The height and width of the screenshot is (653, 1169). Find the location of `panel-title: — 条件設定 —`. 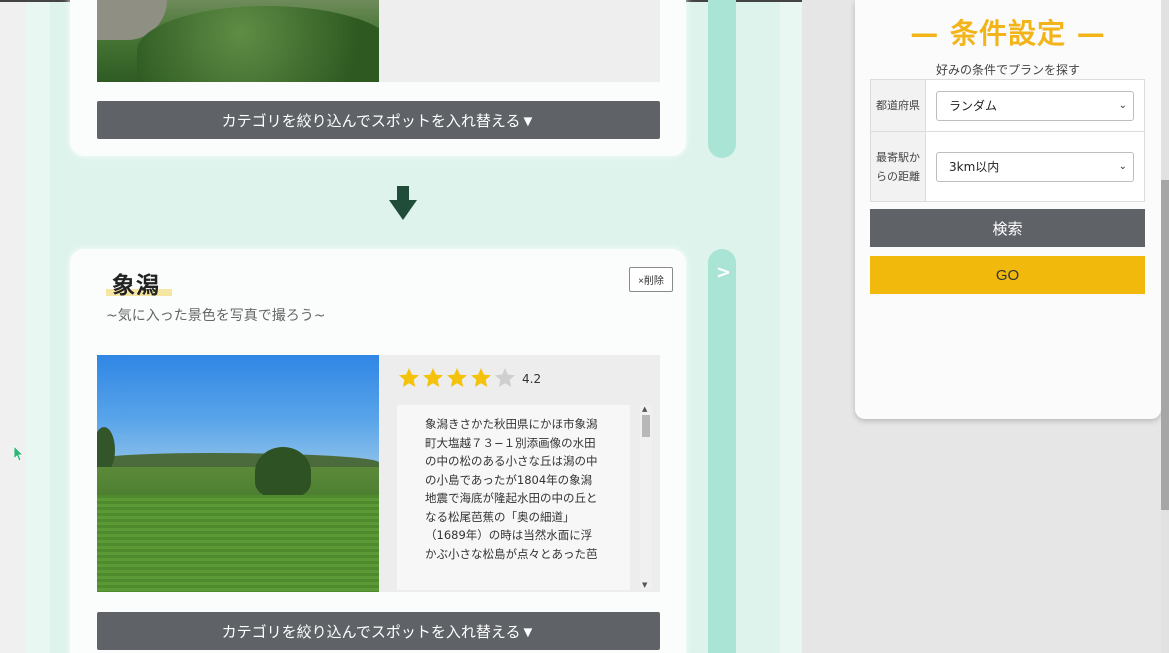

panel-title: — 条件設定 — is located at coordinates (1008, 33).